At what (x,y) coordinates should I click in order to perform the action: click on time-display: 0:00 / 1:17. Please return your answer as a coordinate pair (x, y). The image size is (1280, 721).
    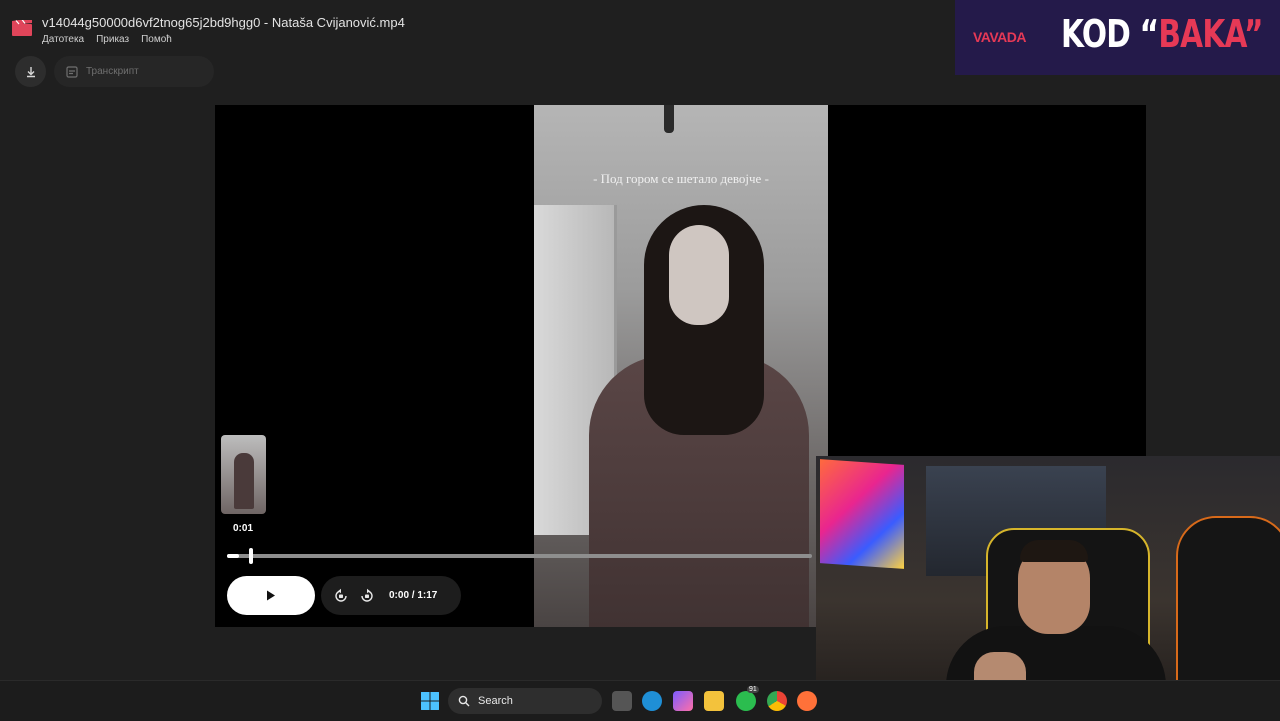
    Looking at the image, I should click on (413, 595).